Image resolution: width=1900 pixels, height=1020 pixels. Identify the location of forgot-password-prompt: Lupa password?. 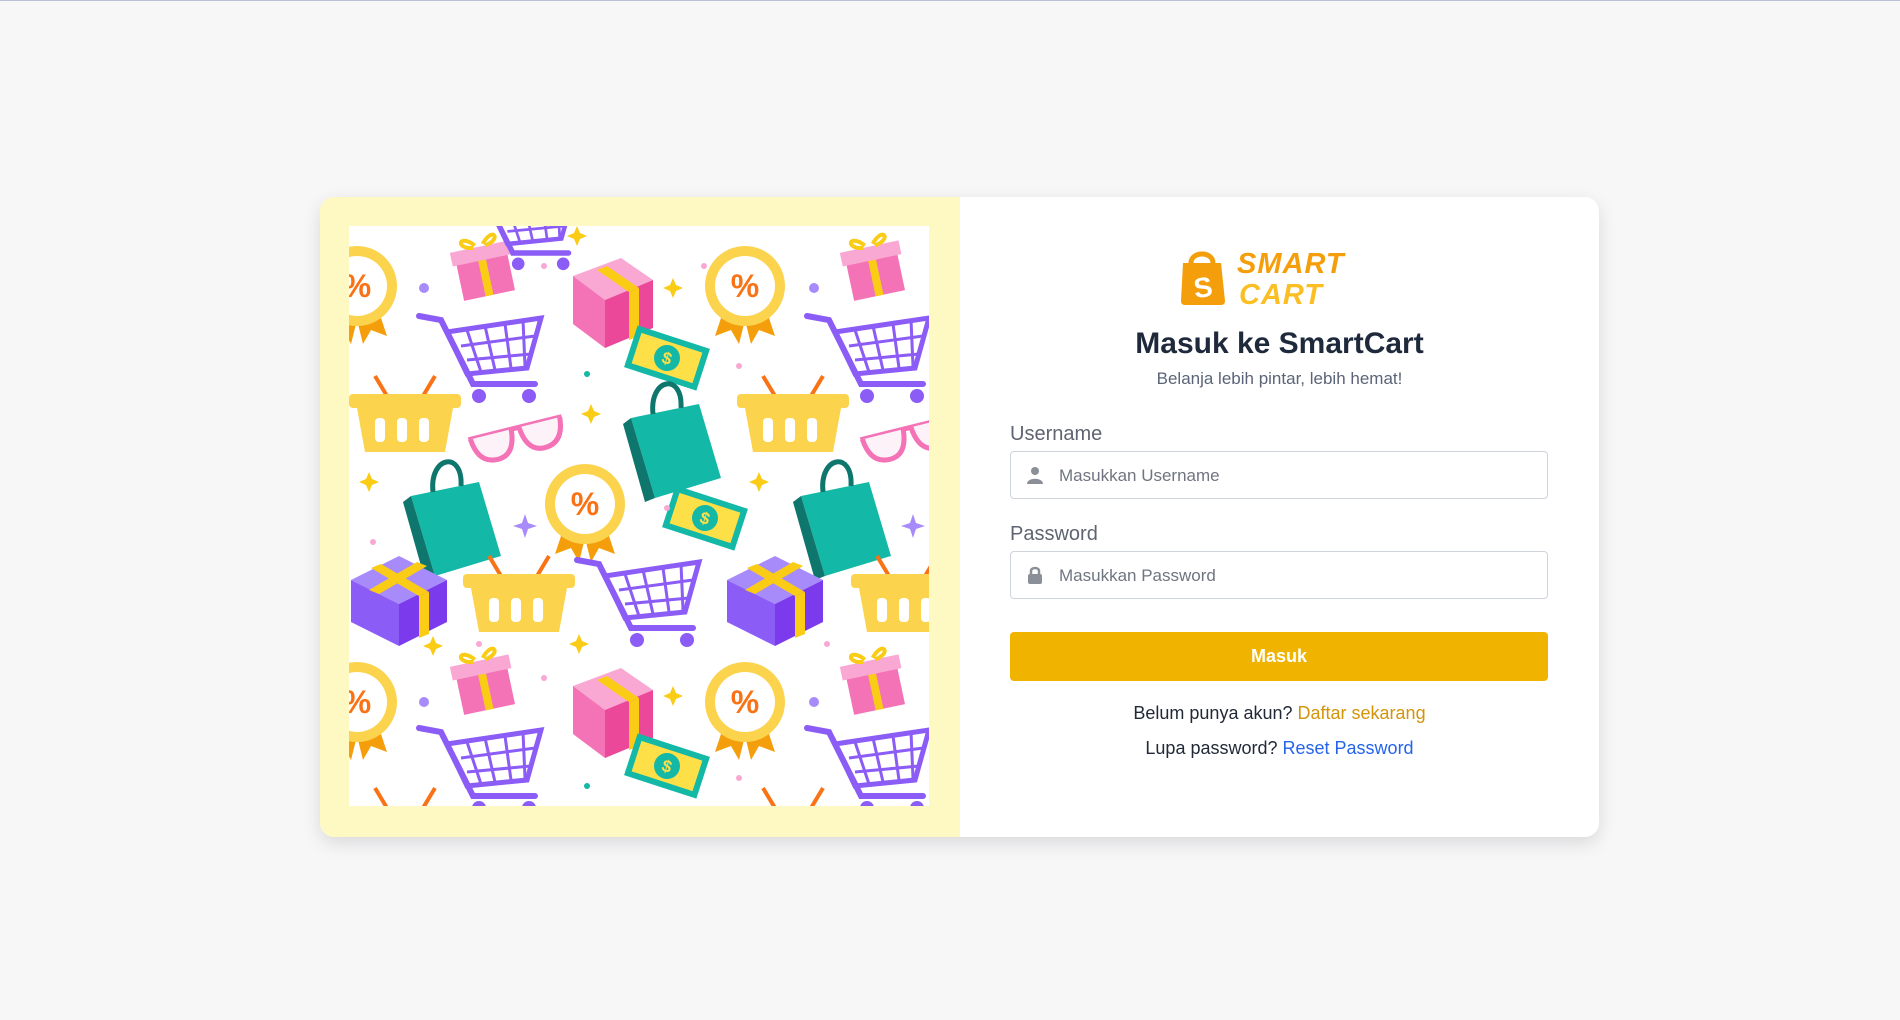
(1211, 748).